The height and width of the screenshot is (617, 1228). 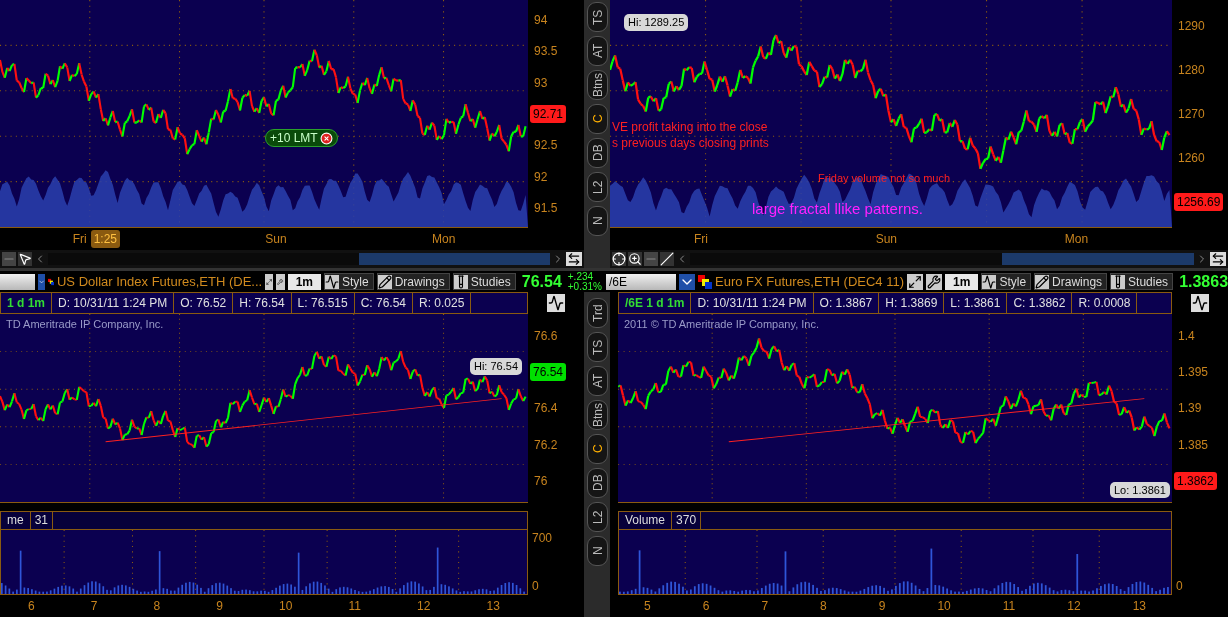 What do you see at coordinates (1194, 373) in the screenshot?
I see `axis-label: 1.395` at bounding box center [1194, 373].